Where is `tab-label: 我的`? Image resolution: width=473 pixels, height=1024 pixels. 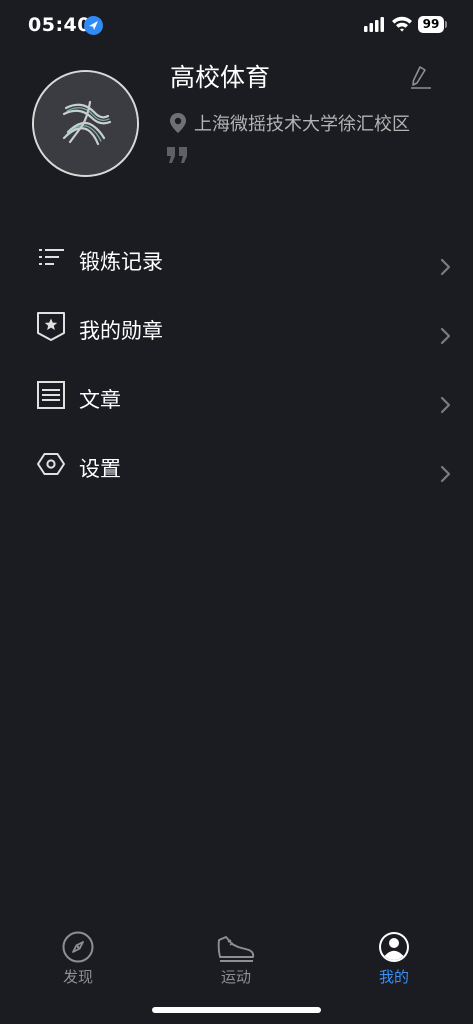 tab-label: 我的 is located at coordinates (393, 977).